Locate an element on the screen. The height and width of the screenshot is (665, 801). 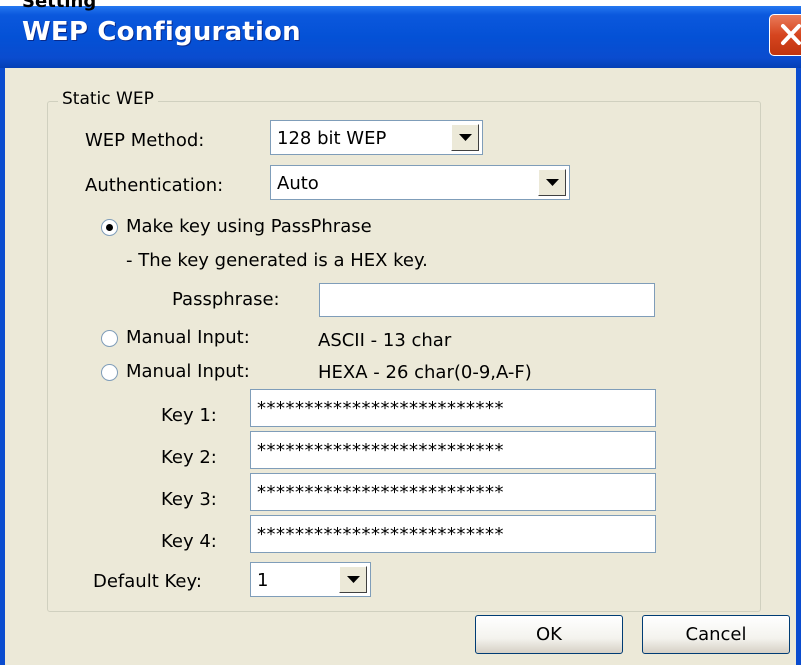
key-1-label: Key 1: is located at coordinates (189, 415).